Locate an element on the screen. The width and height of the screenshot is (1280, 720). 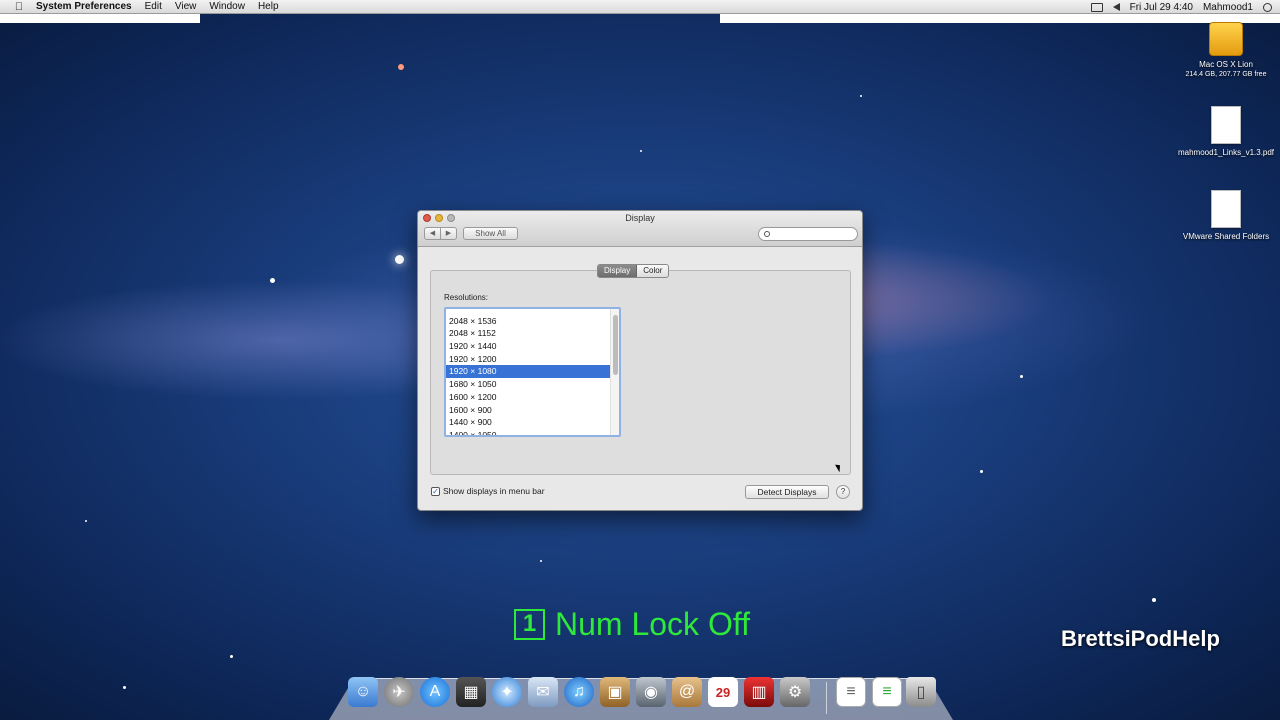
display-menu-icon is located at coordinates (1096, 7).